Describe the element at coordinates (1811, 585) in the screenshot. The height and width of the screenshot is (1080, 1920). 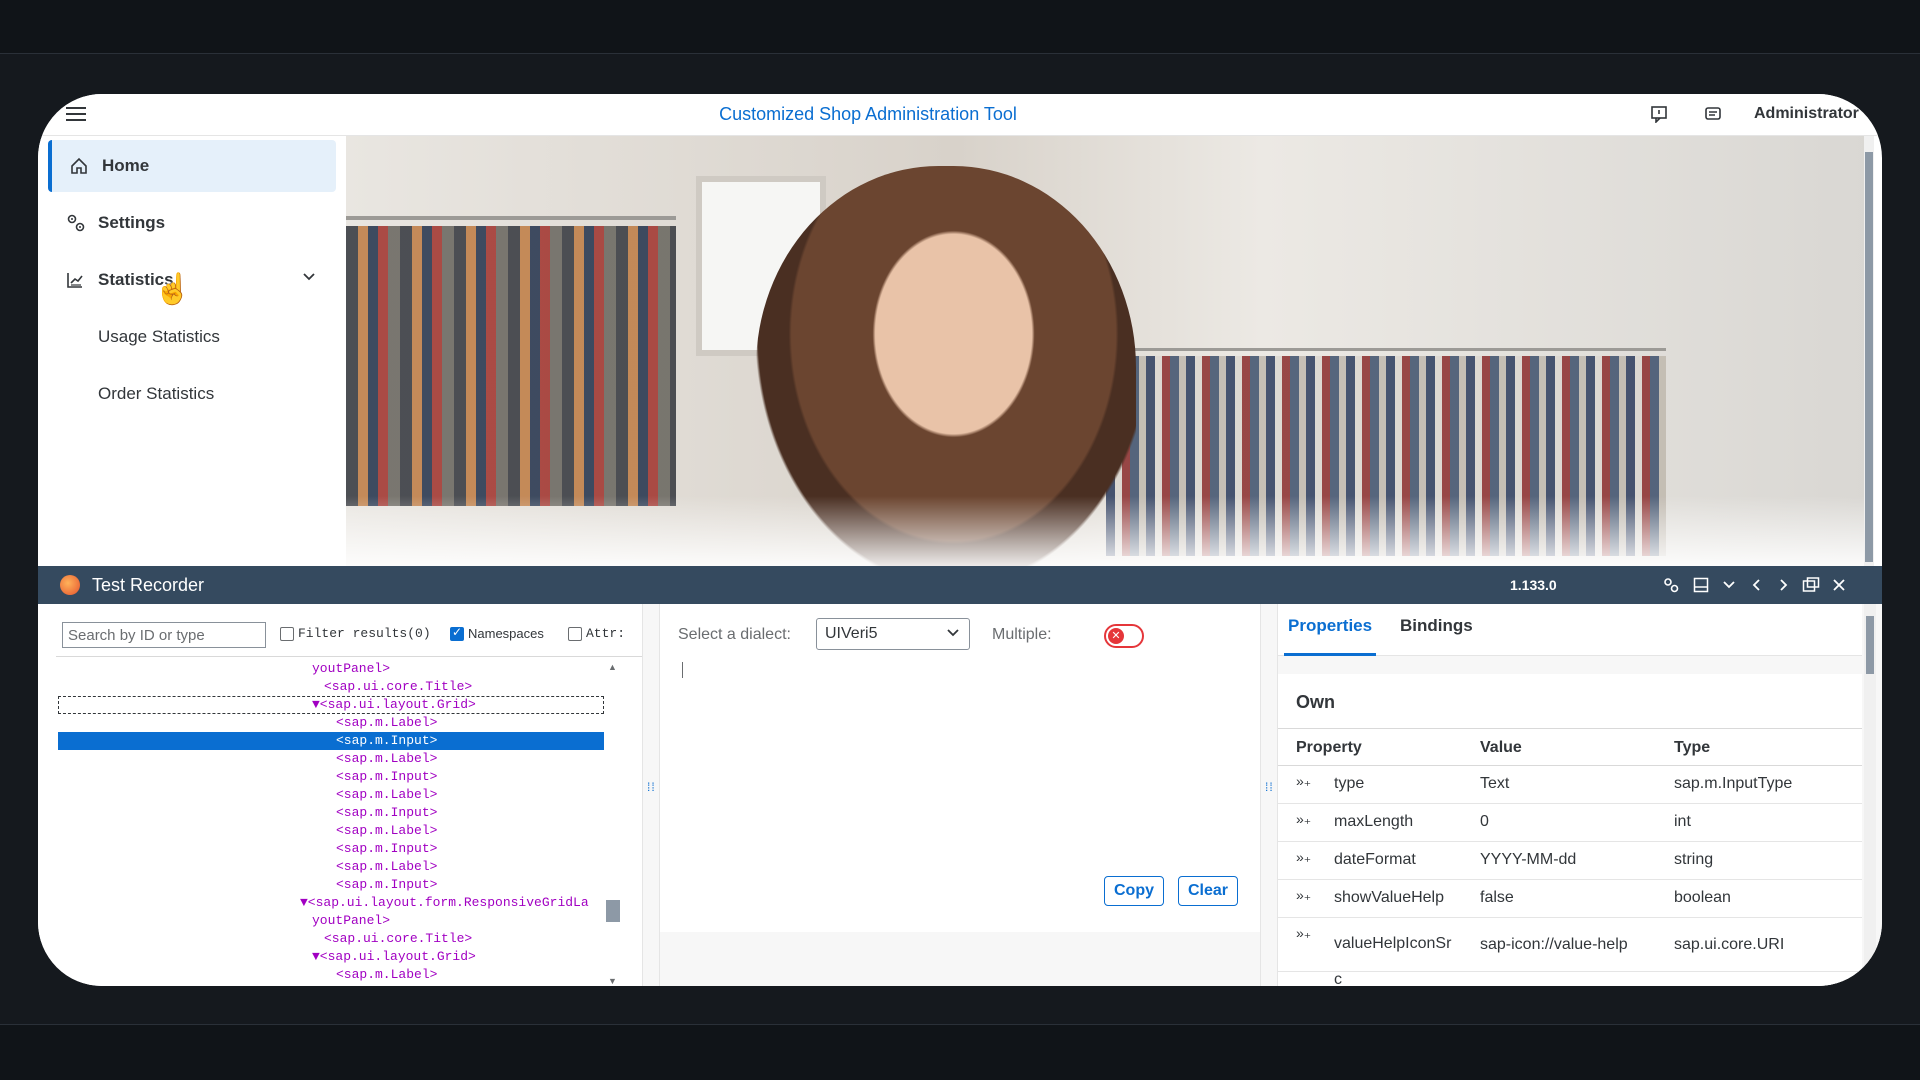
I see `popout-window-icon` at that location.